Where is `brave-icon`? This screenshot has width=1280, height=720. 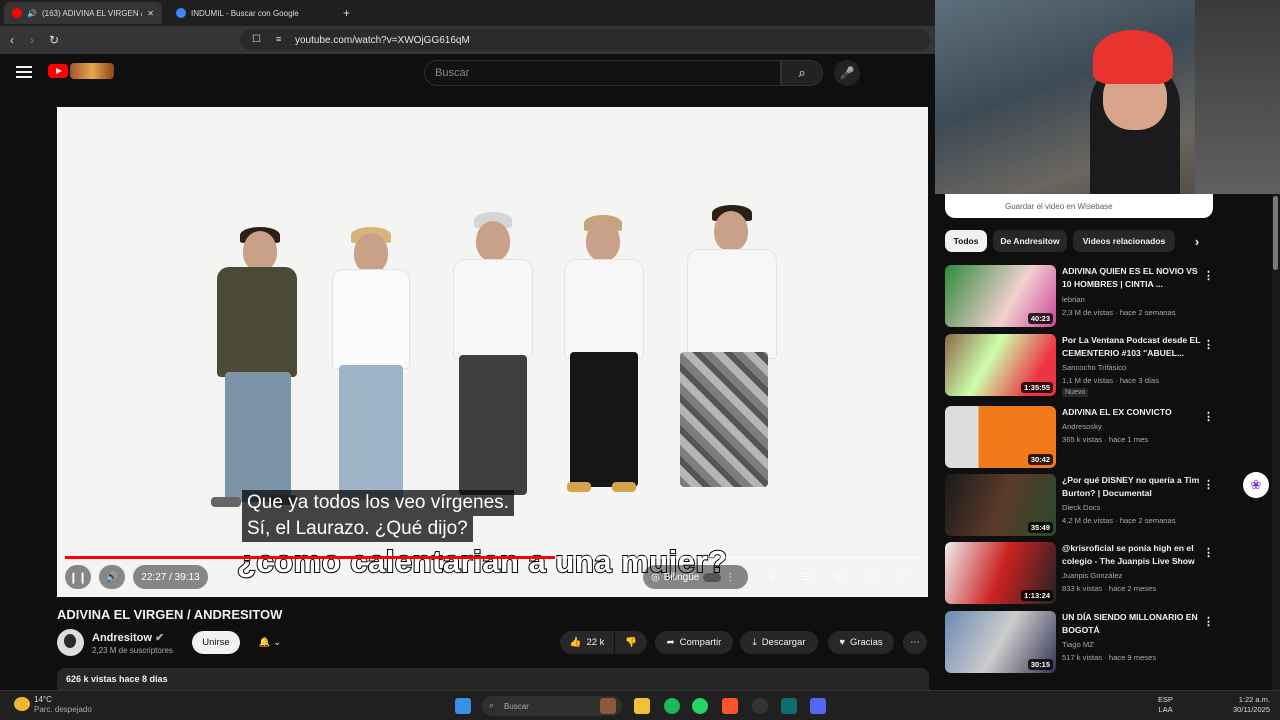
brave-icon is located at coordinates (730, 706).